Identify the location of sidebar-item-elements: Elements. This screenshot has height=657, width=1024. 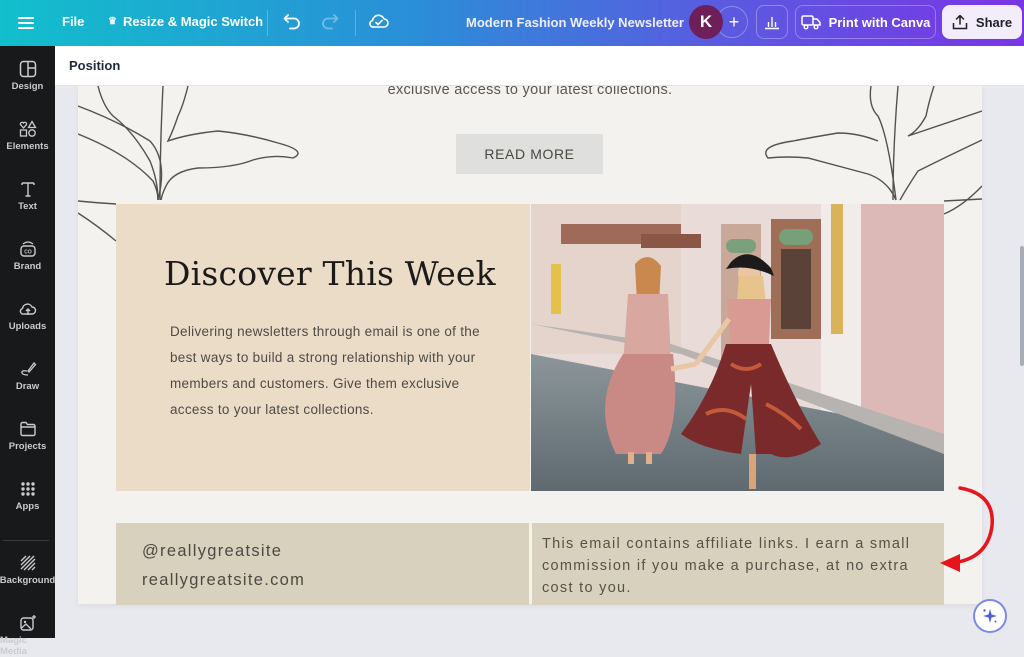
(27, 136).